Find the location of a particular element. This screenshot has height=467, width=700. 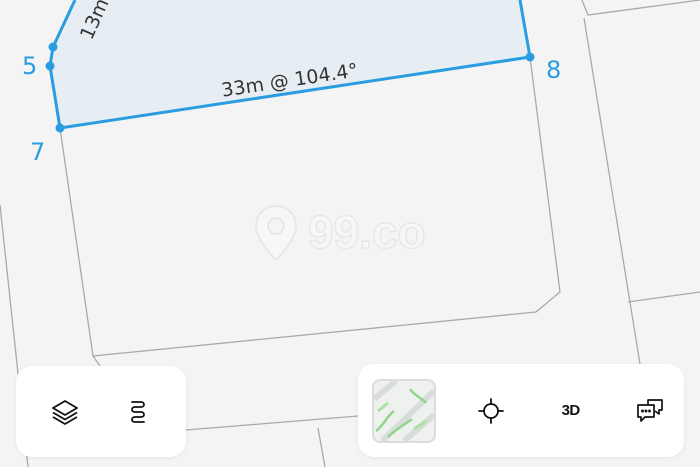

locate-button is located at coordinates (491, 411).